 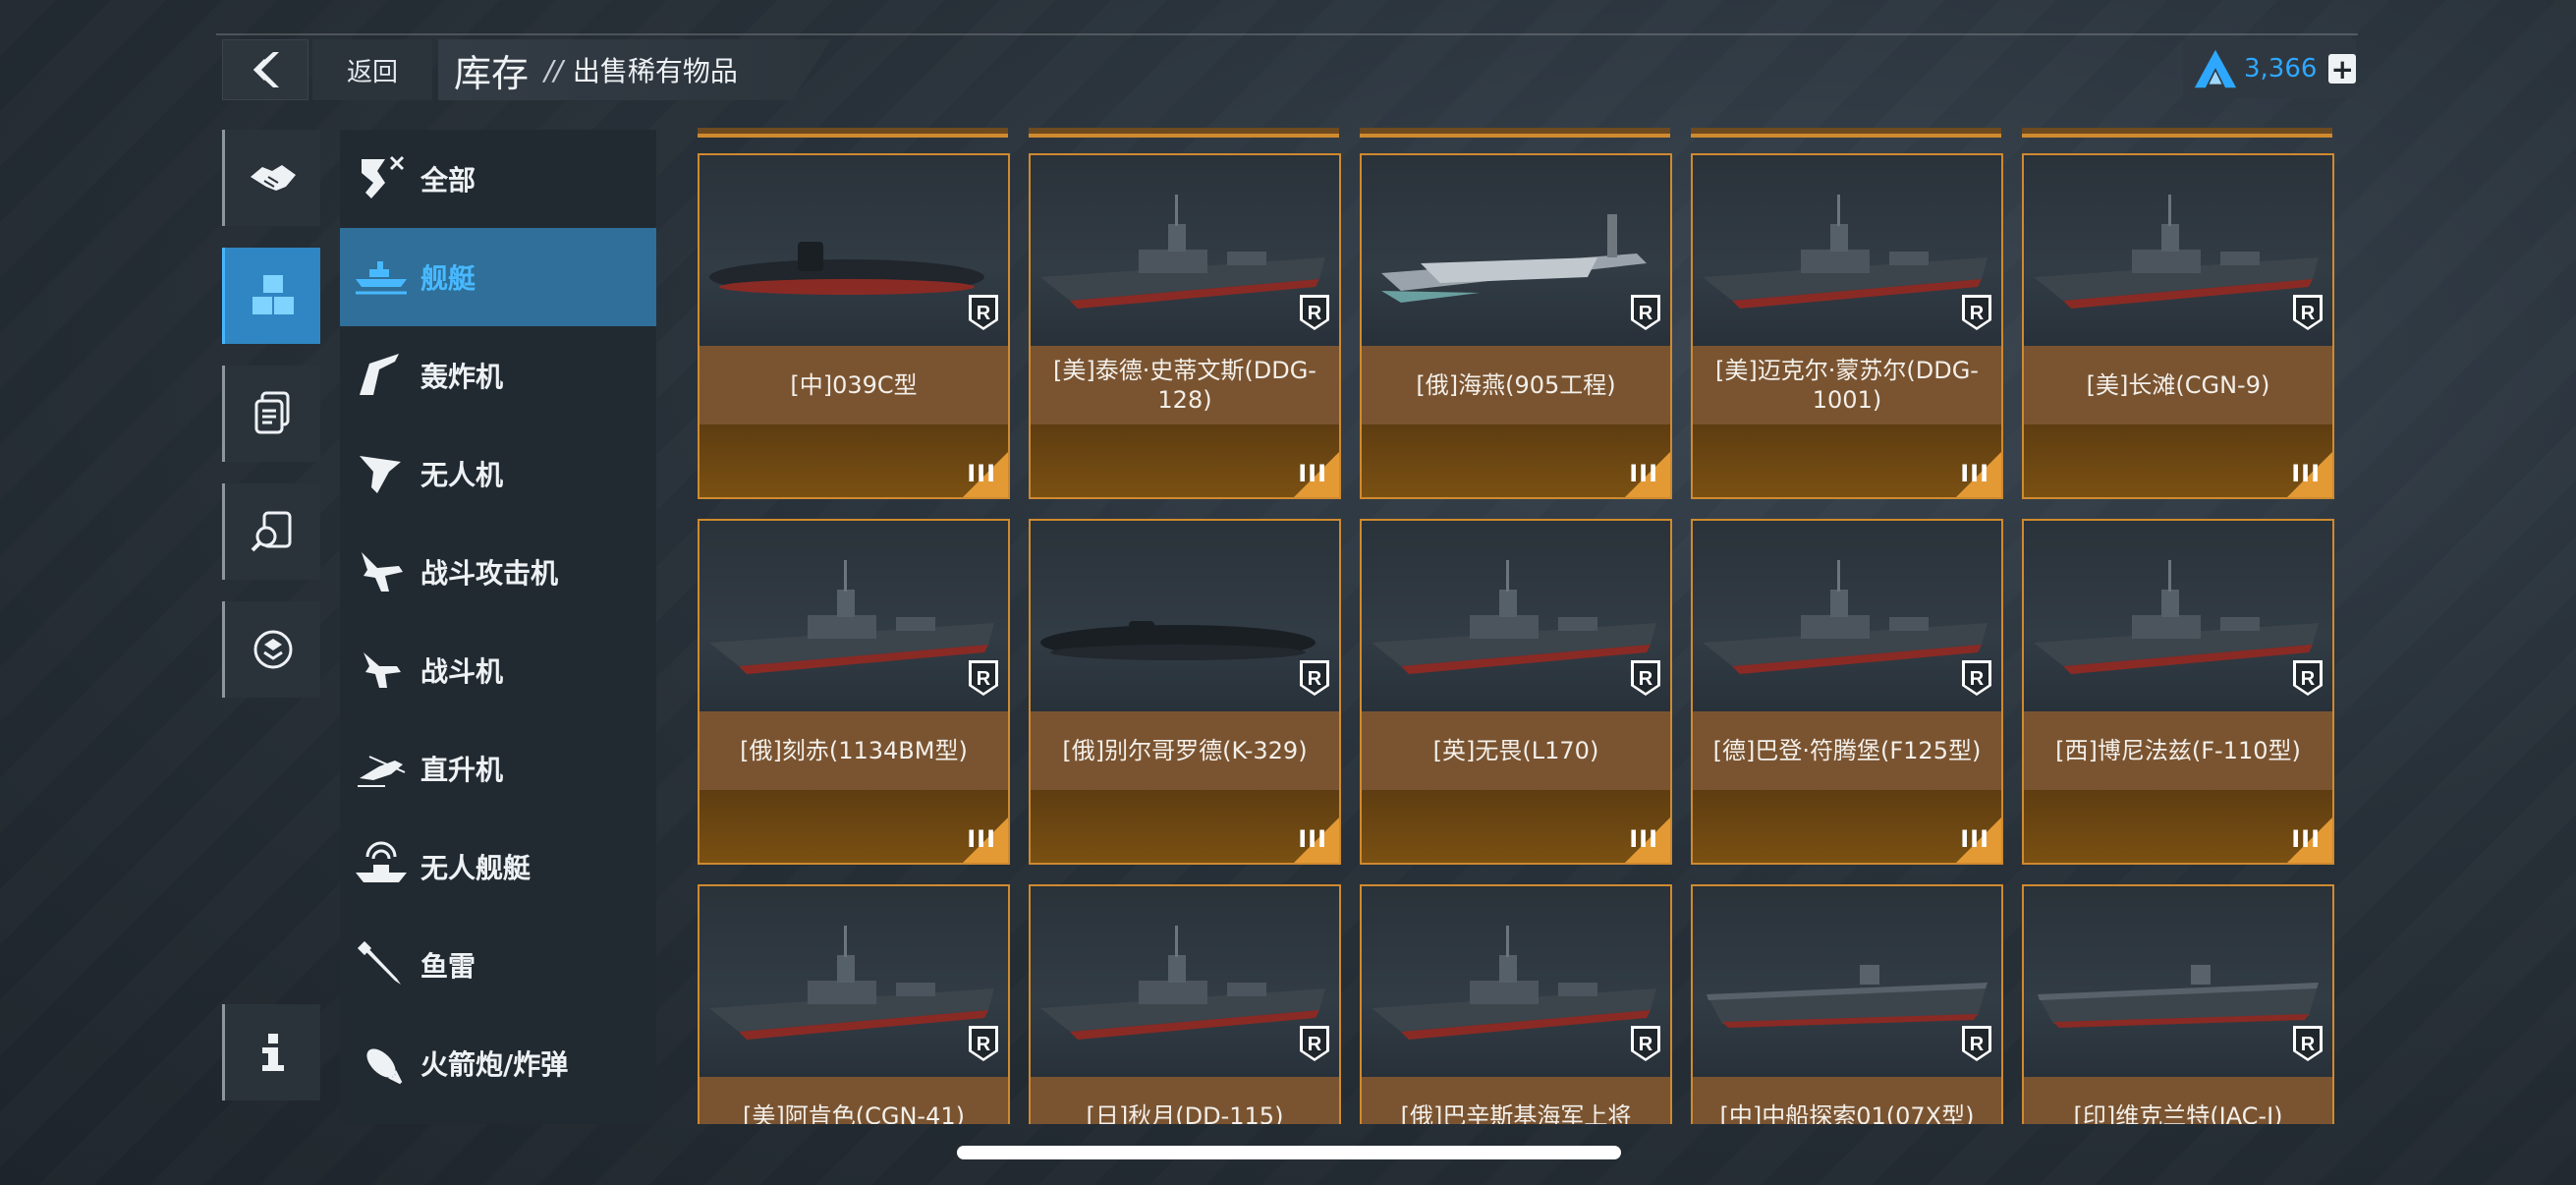 What do you see at coordinates (381, 474) in the screenshot?
I see `drone-icon` at bounding box center [381, 474].